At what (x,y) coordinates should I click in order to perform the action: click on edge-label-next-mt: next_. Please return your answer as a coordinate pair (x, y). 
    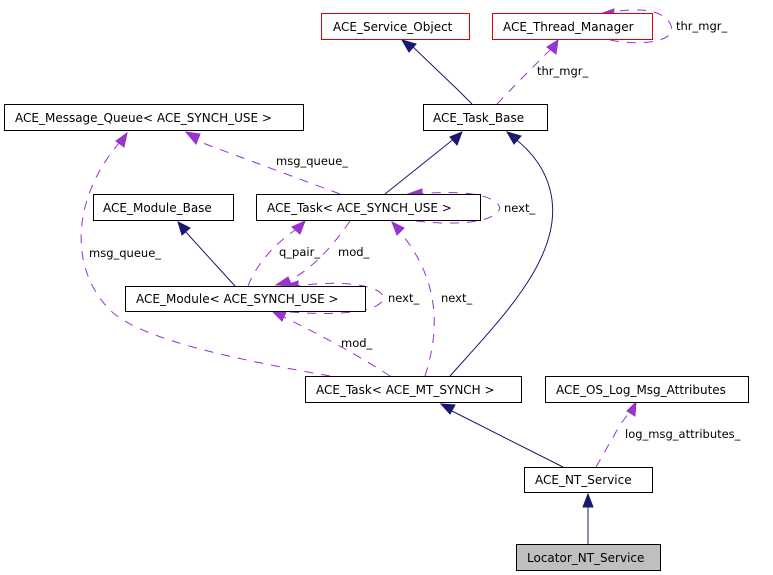
    Looking at the image, I should click on (456, 298).